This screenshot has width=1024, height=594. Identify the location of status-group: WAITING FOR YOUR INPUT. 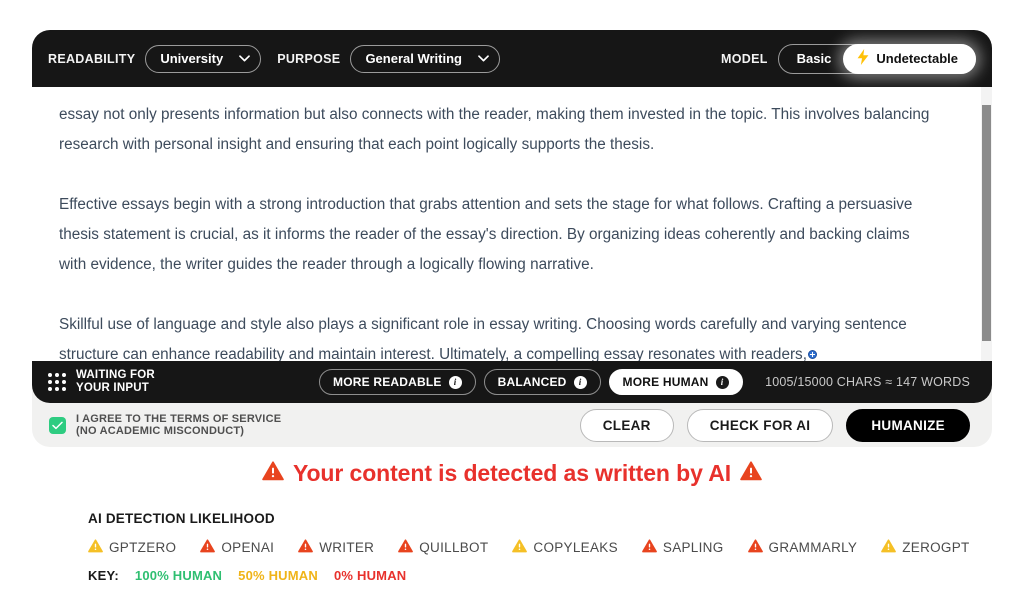
(101, 382).